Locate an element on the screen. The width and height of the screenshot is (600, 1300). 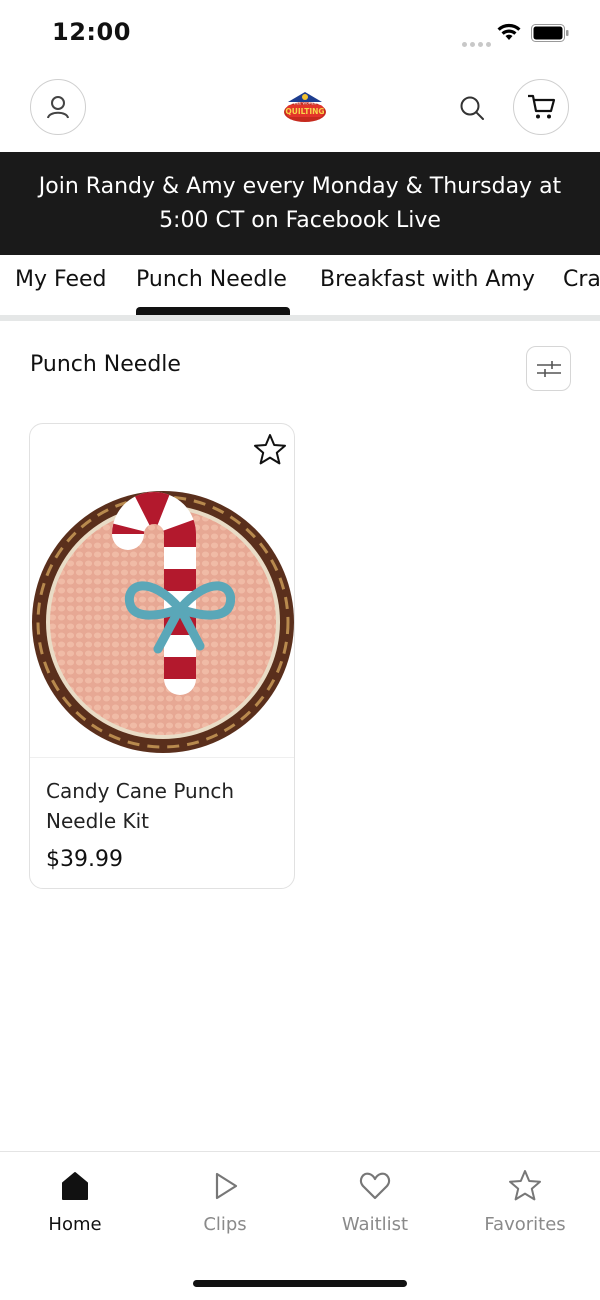
tab-punch-needle: Punch Needle is located at coordinates (211, 279).